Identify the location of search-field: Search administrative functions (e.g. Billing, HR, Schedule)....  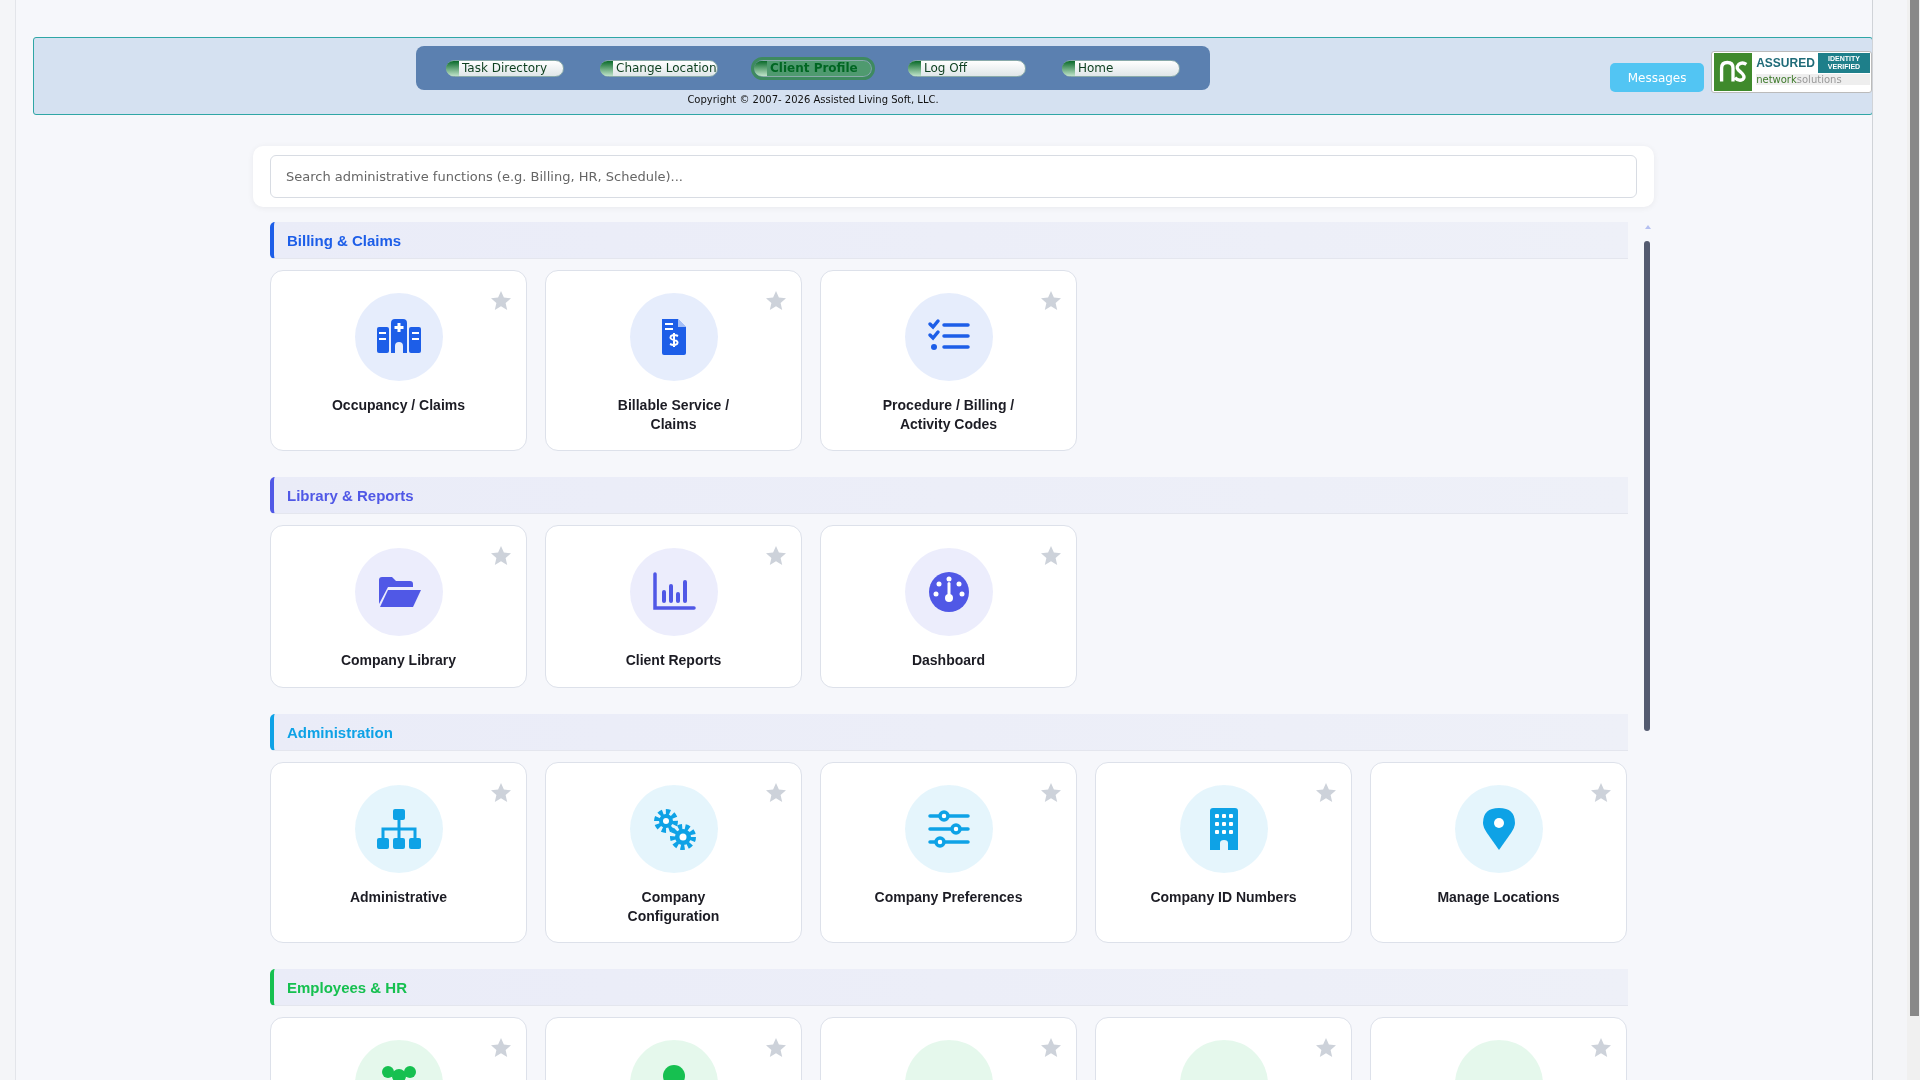
(953, 176).